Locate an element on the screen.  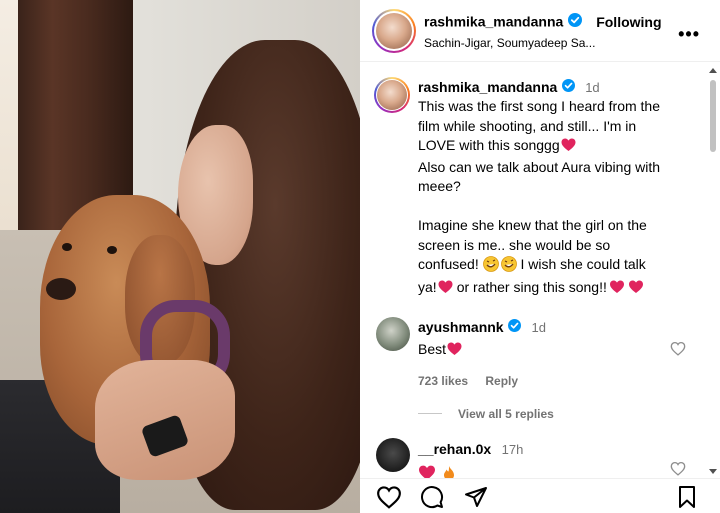
bookmark-icon is located at coordinates (687, 499).